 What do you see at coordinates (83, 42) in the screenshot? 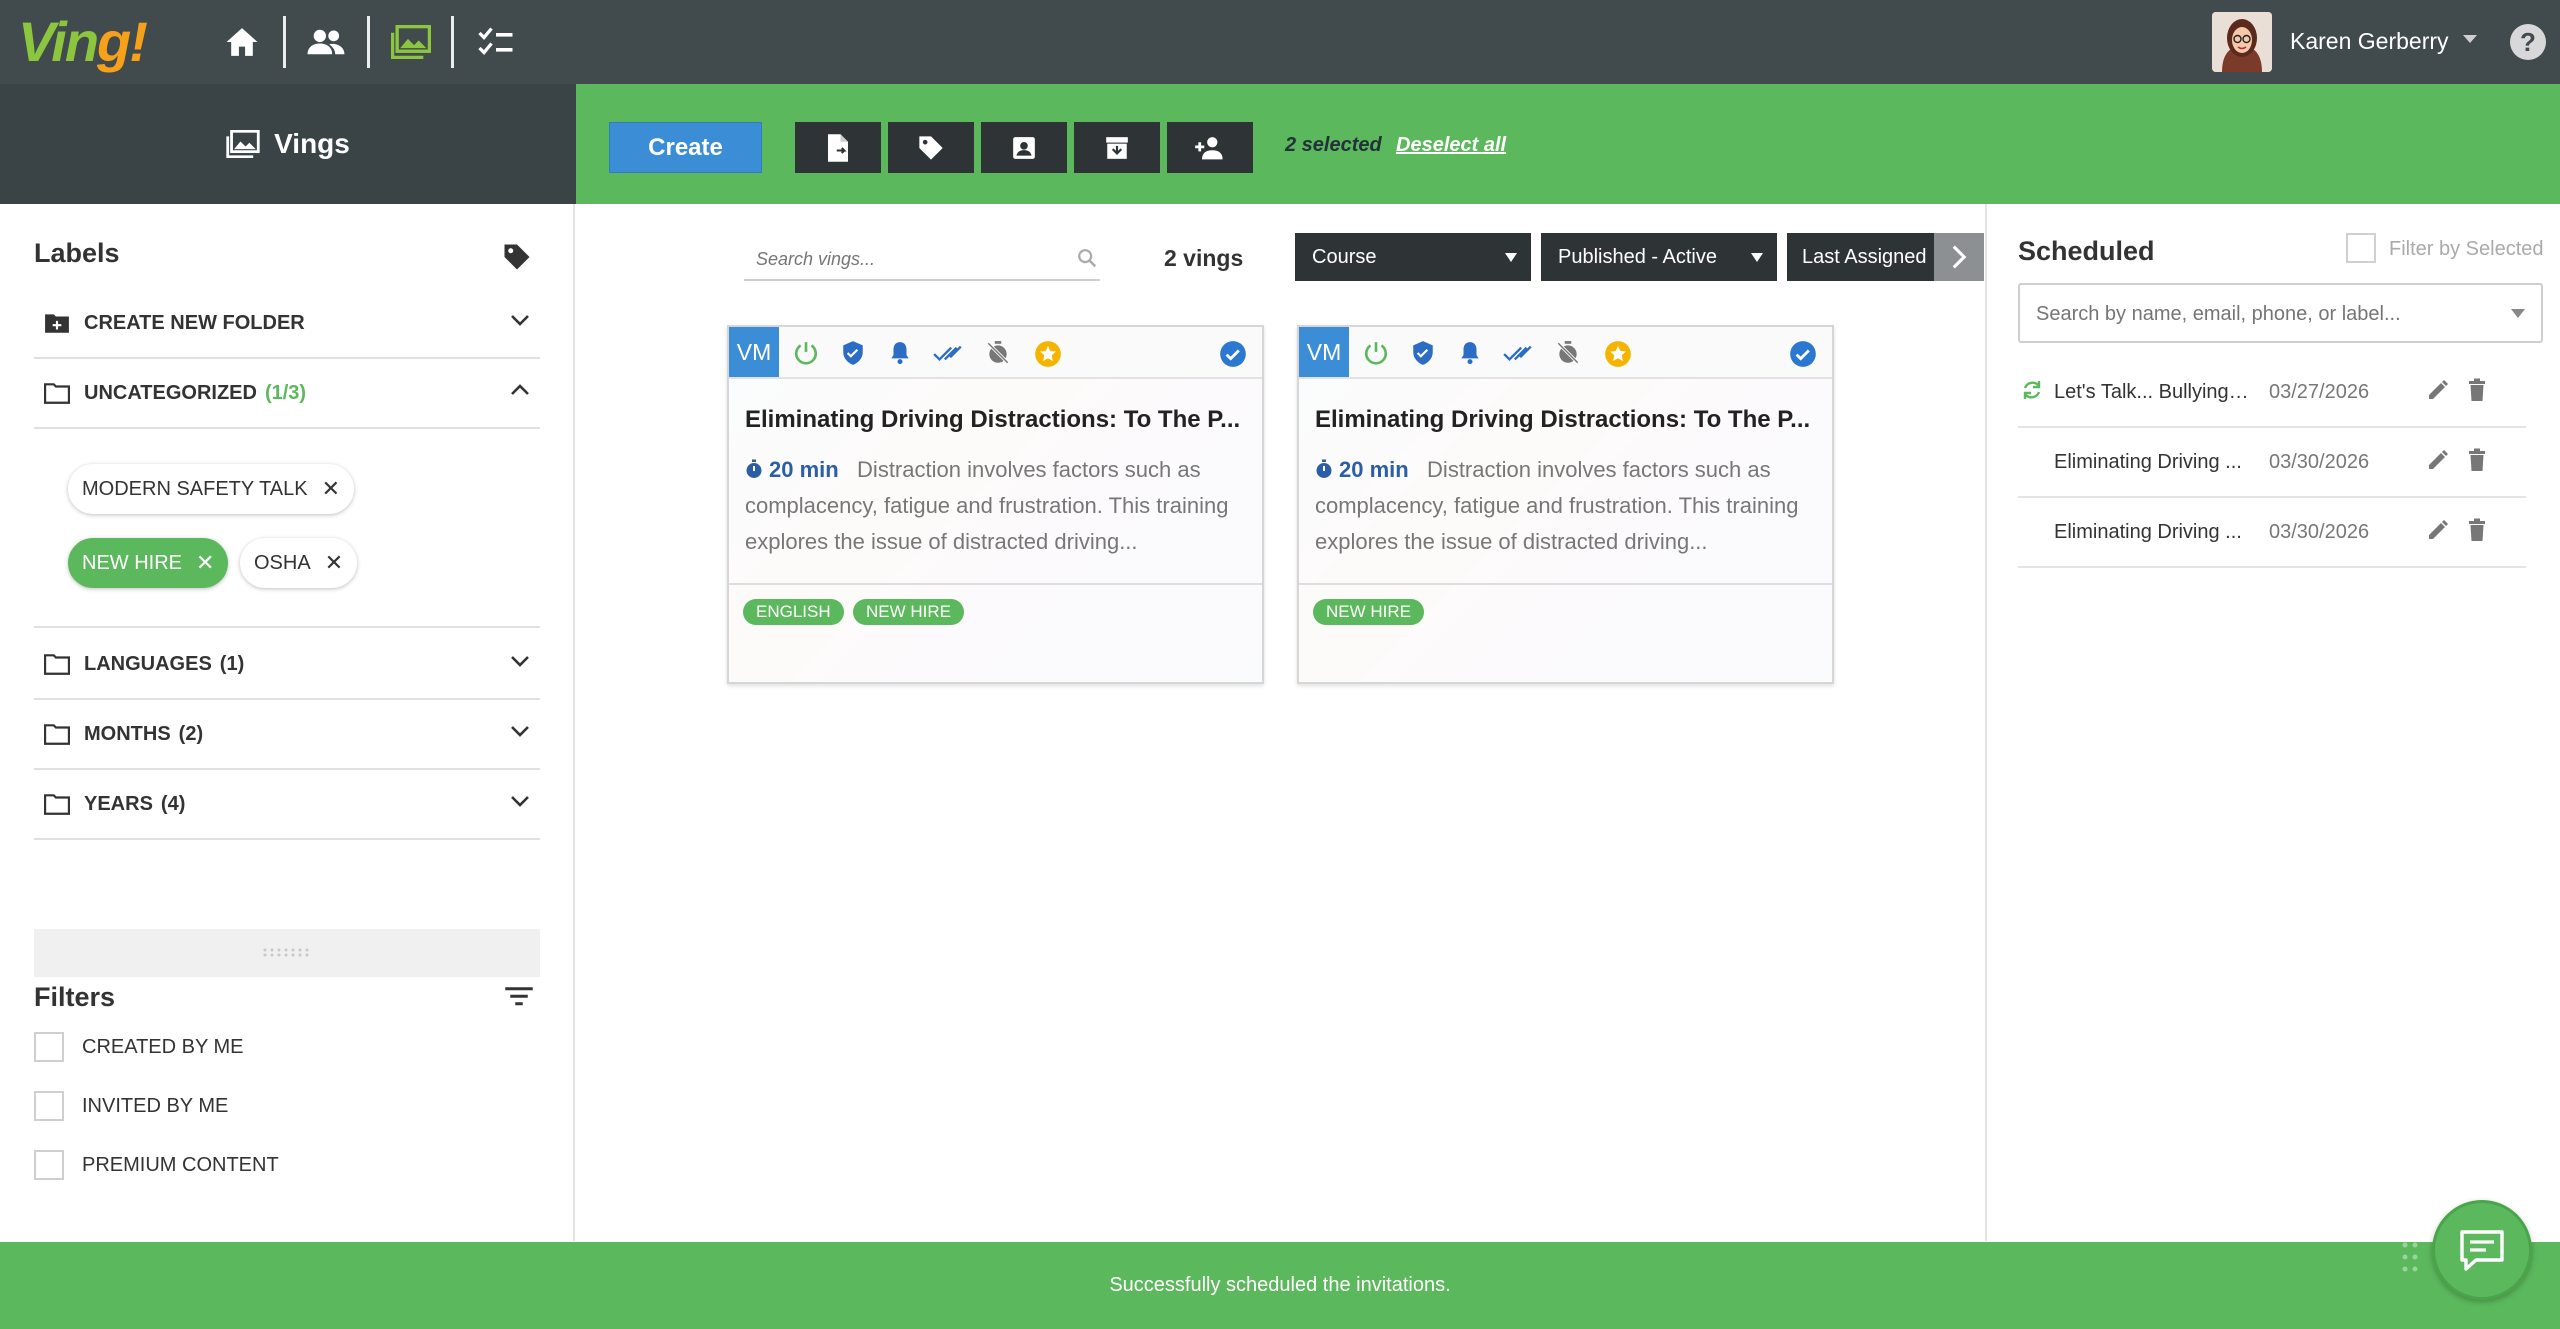
I see `ving-logo: Ving!` at bounding box center [83, 42].